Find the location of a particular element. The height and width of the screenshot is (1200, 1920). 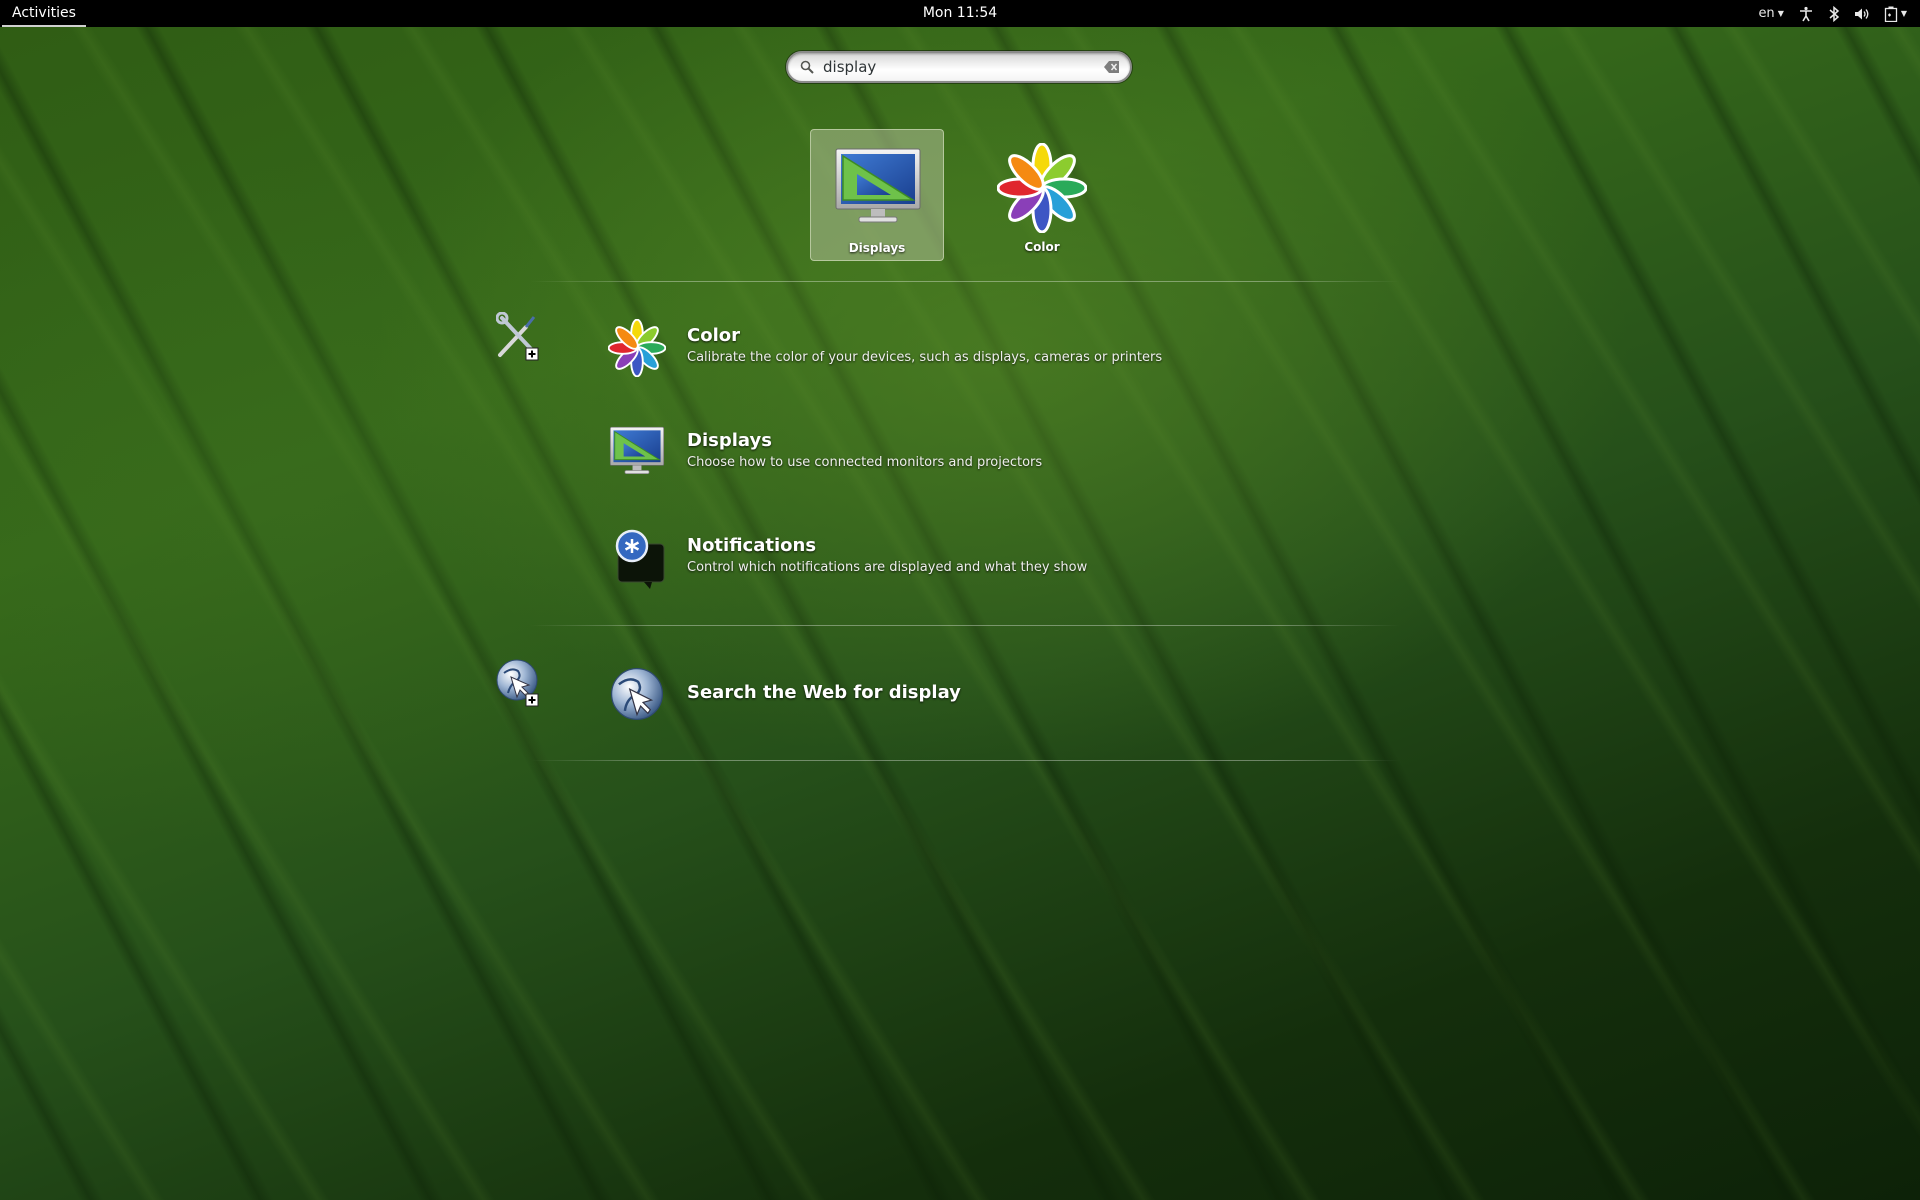

volume-menu is located at coordinates (1862, 13).